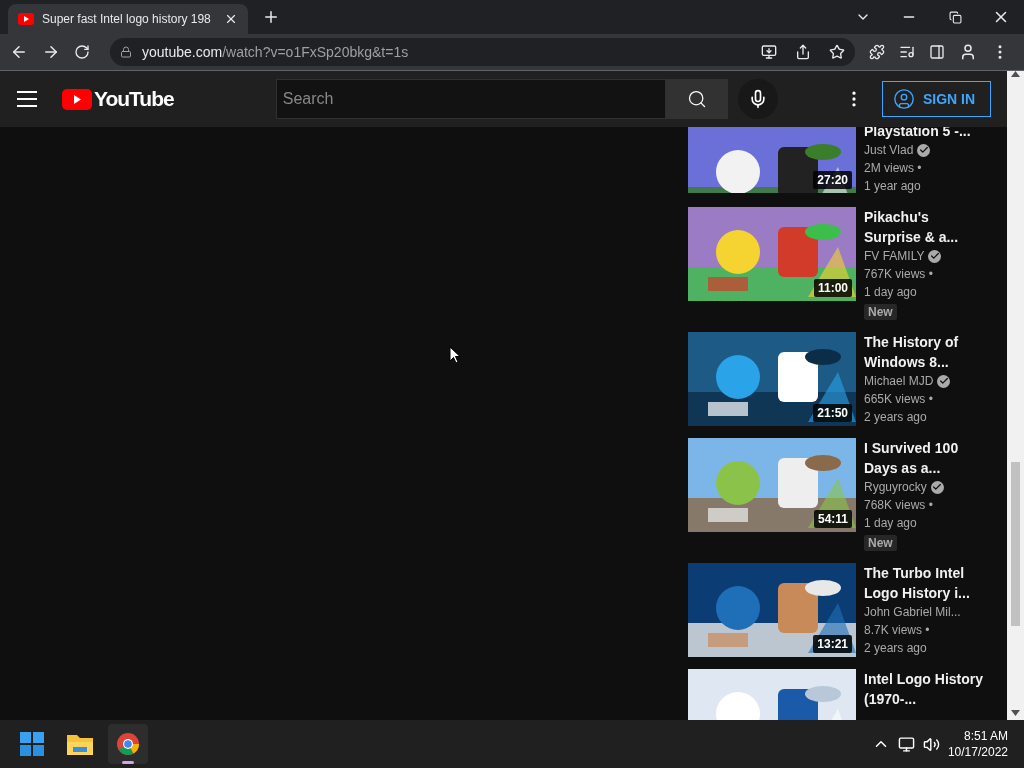 Image resolution: width=1024 pixels, height=768 pixels. What do you see at coordinates (931, 744) in the screenshot?
I see `volume-icon` at bounding box center [931, 744].